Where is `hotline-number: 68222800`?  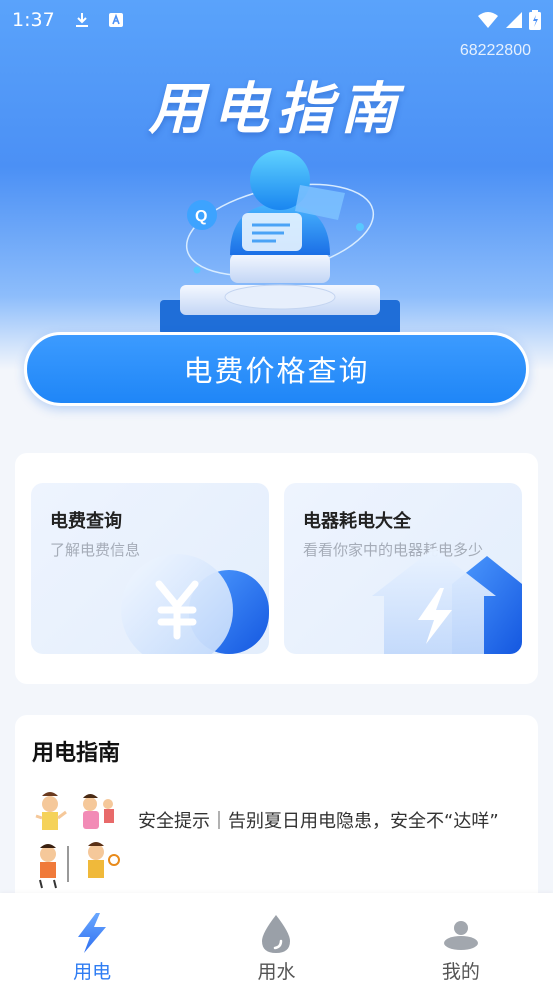
hotline-number: 68222800 is located at coordinates (495, 51).